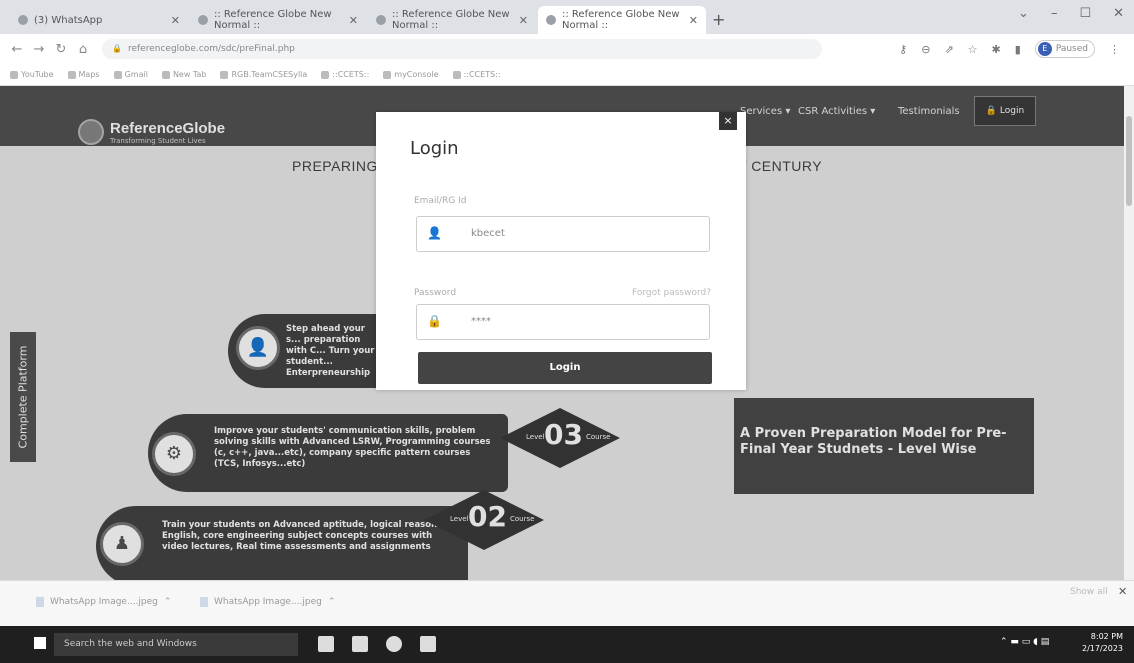 The height and width of the screenshot is (663, 1134). What do you see at coordinates (176, 644) in the screenshot?
I see `taskbar-search: Search the web and Windows` at bounding box center [176, 644].